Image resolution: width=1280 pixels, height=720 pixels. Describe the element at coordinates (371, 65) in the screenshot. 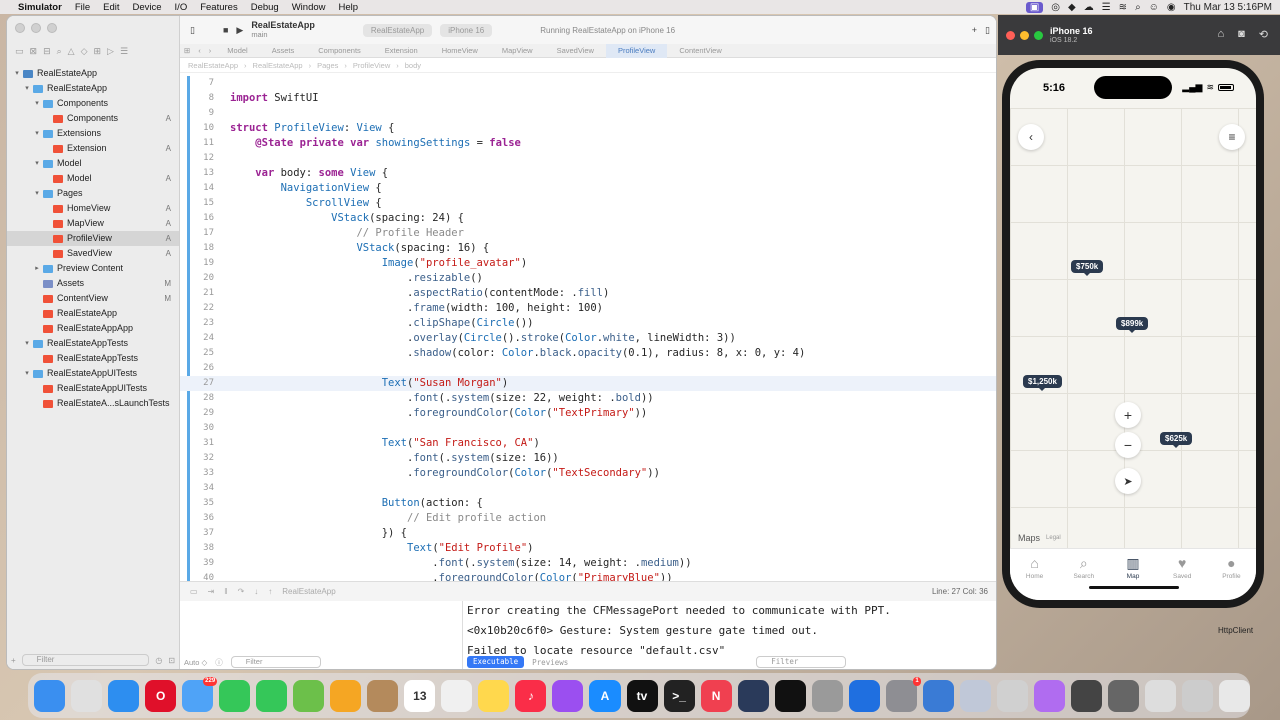

I see `jump-bar-item: ProfileView` at that location.